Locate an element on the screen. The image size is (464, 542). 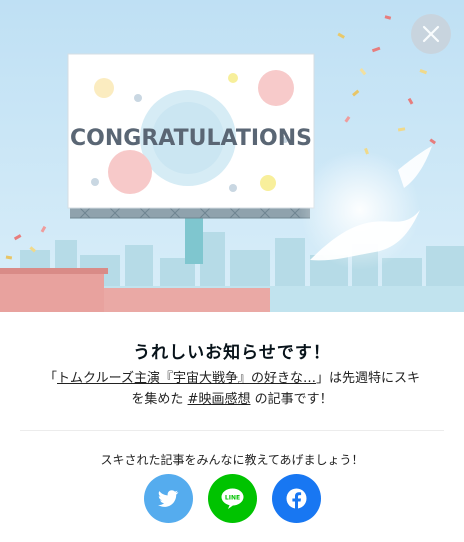
share-buttons: LINE is located at coordinates (232, 499).